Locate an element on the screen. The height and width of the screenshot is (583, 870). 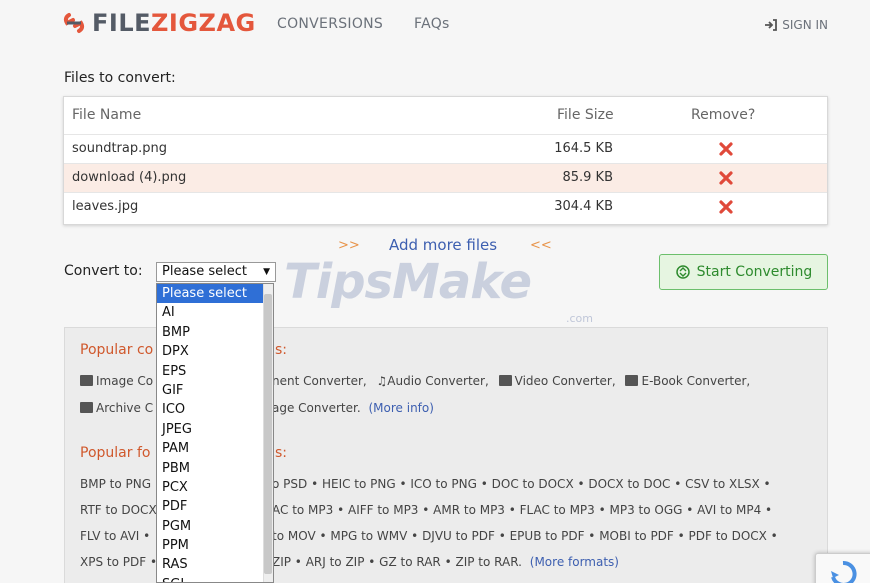
dropdown-option: PCX is located at coordinates (215, 487).